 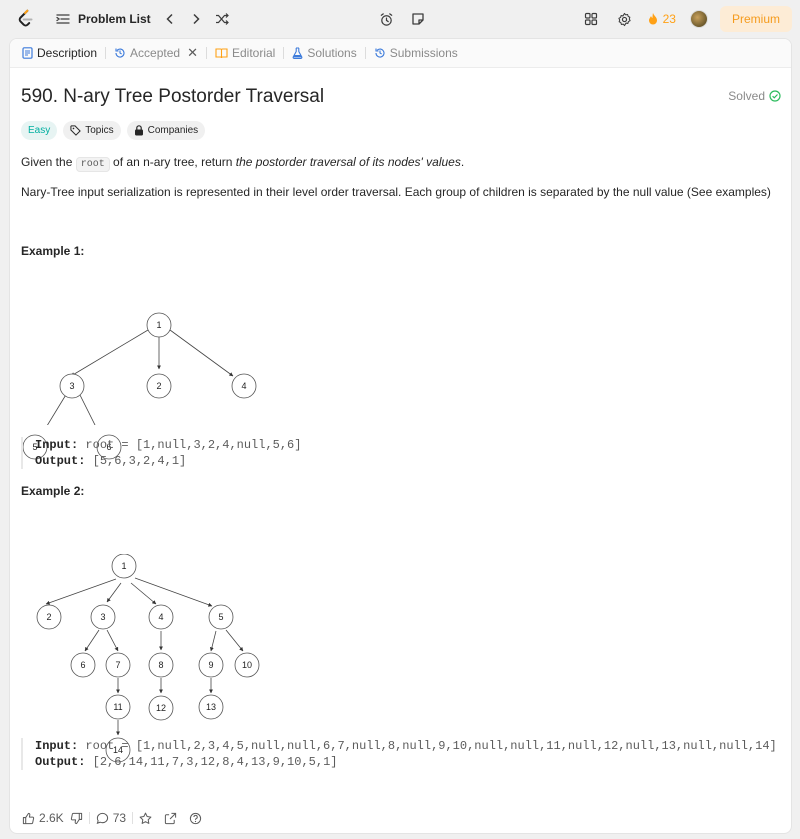 What do you see at coordinates (76, 130) in the screenshot?
I see `tag-icon` at bounding box center [76, 130].